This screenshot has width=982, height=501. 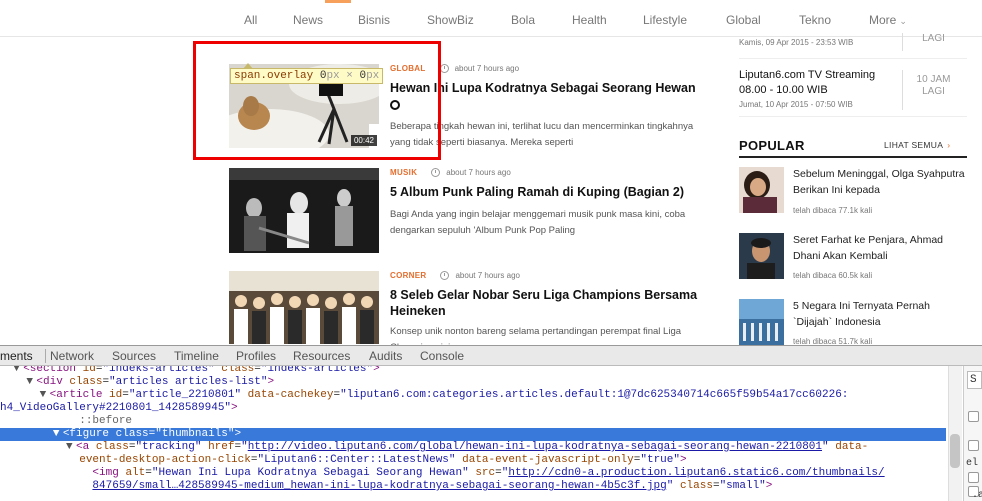 I want to click on nav-item-bisnis: Bisnis, so click(x=374, y=20).